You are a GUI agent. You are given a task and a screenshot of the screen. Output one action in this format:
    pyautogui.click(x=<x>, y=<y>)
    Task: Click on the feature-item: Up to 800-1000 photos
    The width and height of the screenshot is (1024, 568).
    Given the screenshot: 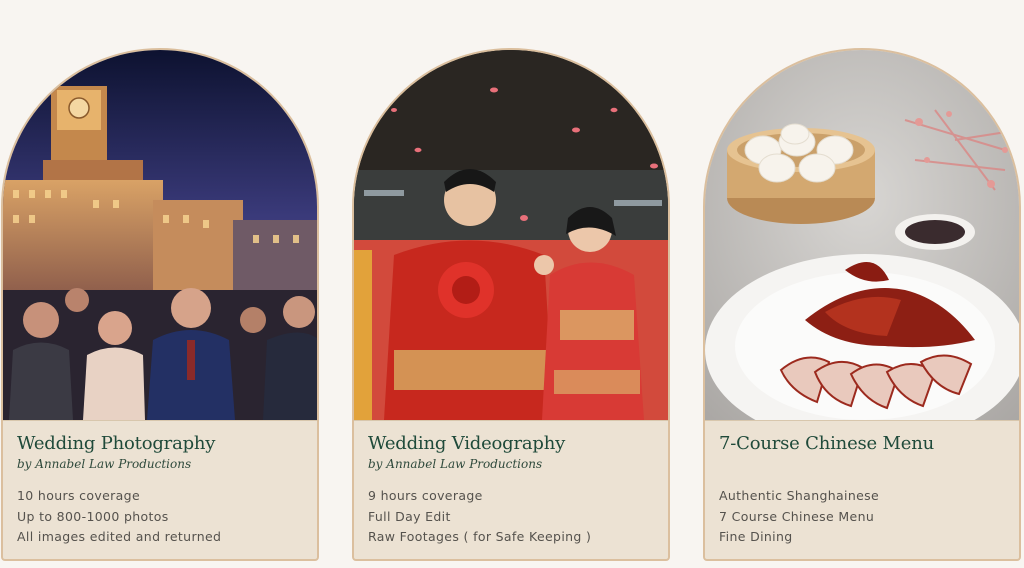 What is the action you would take?
    pyautogui.click(x=93, y=516)
    